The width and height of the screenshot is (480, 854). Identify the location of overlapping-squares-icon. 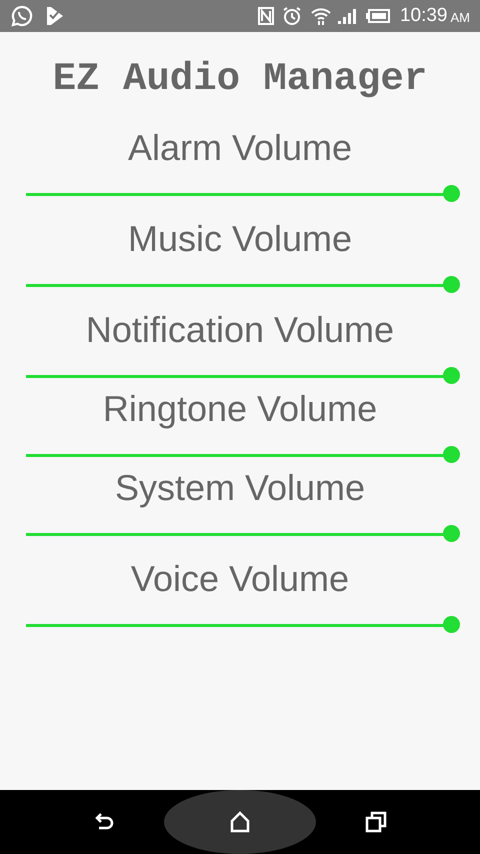
(376, 822).